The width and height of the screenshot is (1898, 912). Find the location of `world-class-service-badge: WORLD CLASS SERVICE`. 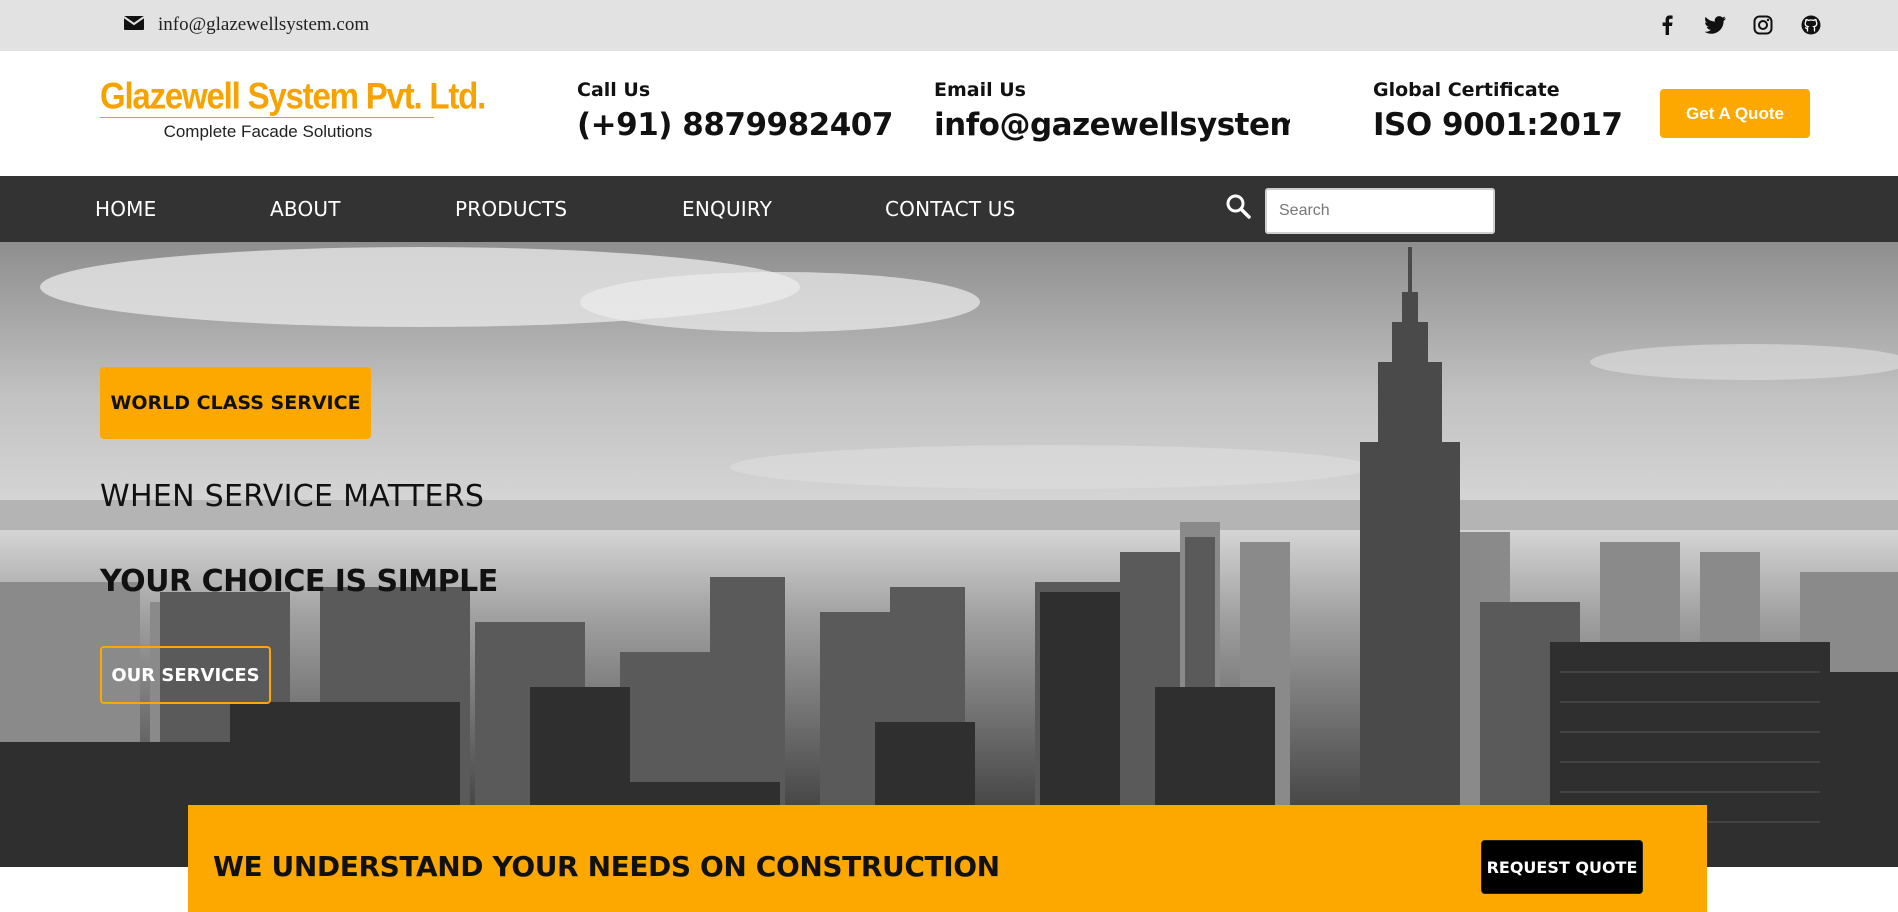

world-class-service-badge: WORLD CLASS SERVICE is located at coordinates (235, 403).